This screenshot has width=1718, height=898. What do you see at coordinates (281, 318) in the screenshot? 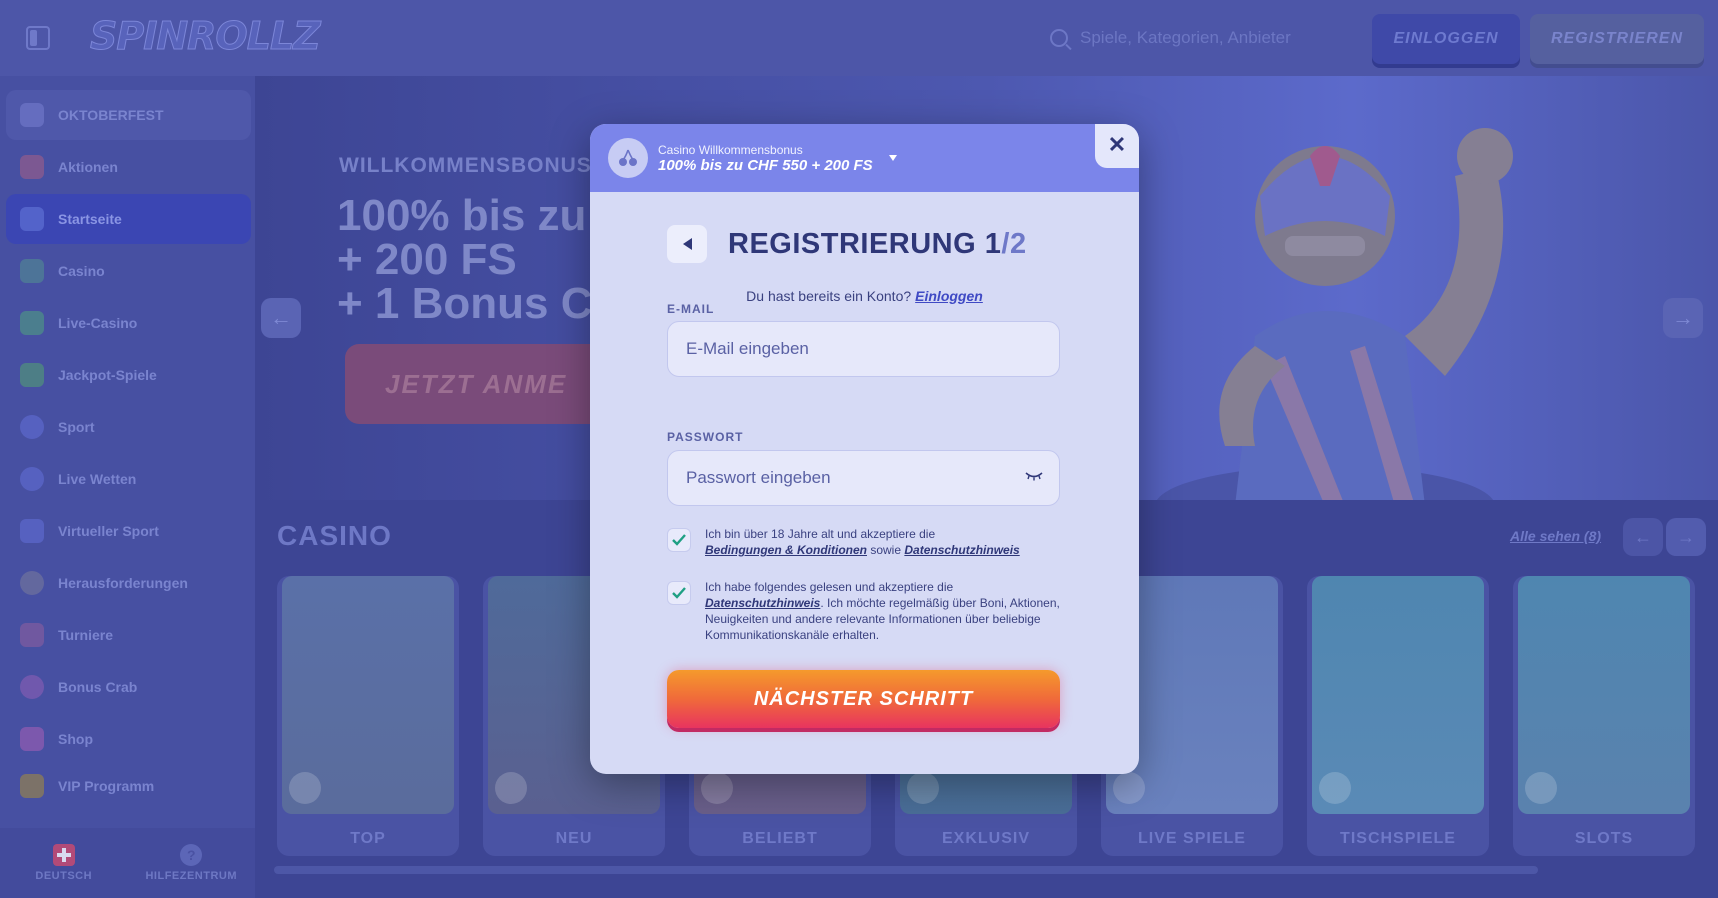
I see `hero-prev-arrow-icon: ←` at bounding box center [281, 318].